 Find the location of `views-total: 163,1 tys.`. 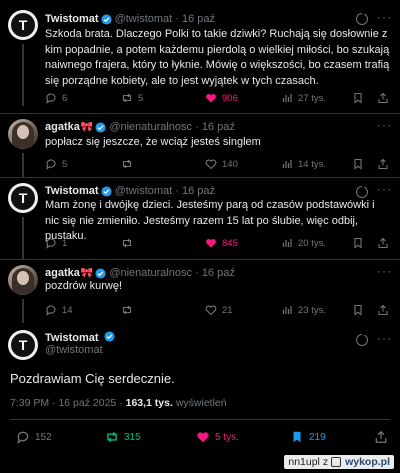

views-total: 163,1 tys. is located at coordinates (149, 403).